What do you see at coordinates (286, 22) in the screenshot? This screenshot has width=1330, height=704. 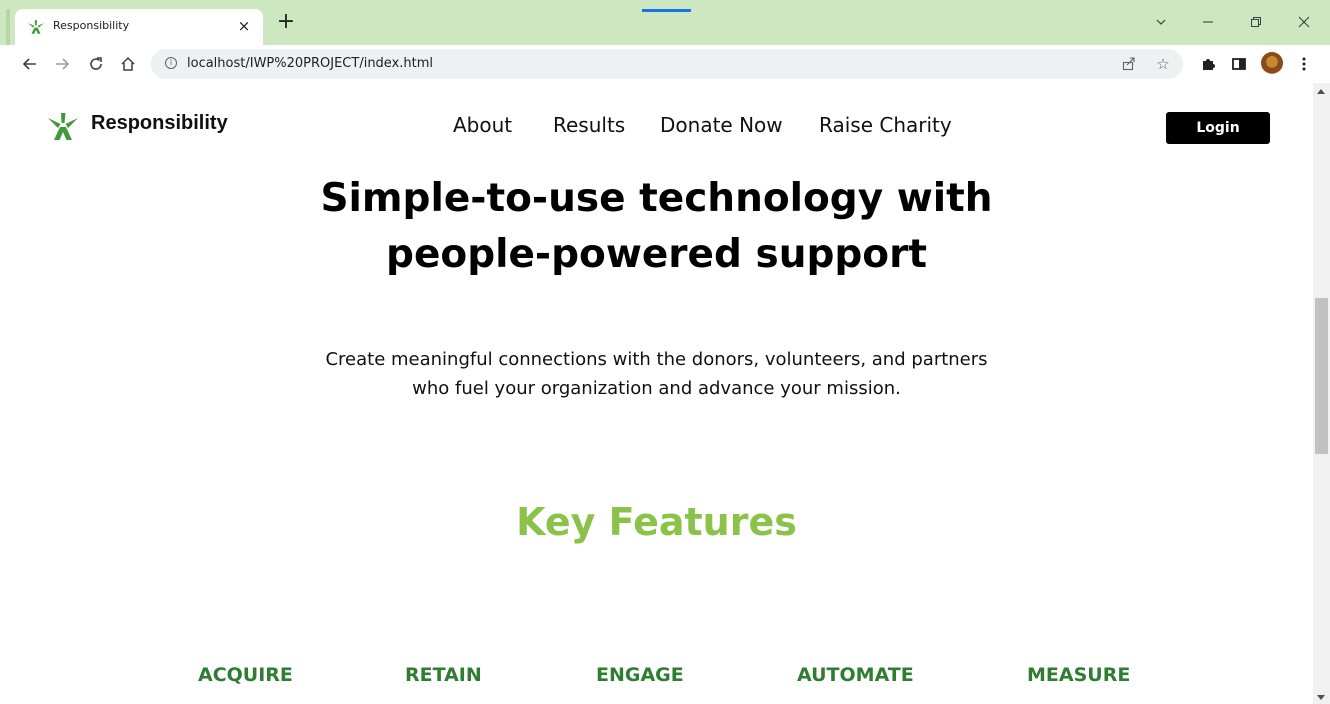 I see `new-tab-button: +` at bounding box center [286, 22].